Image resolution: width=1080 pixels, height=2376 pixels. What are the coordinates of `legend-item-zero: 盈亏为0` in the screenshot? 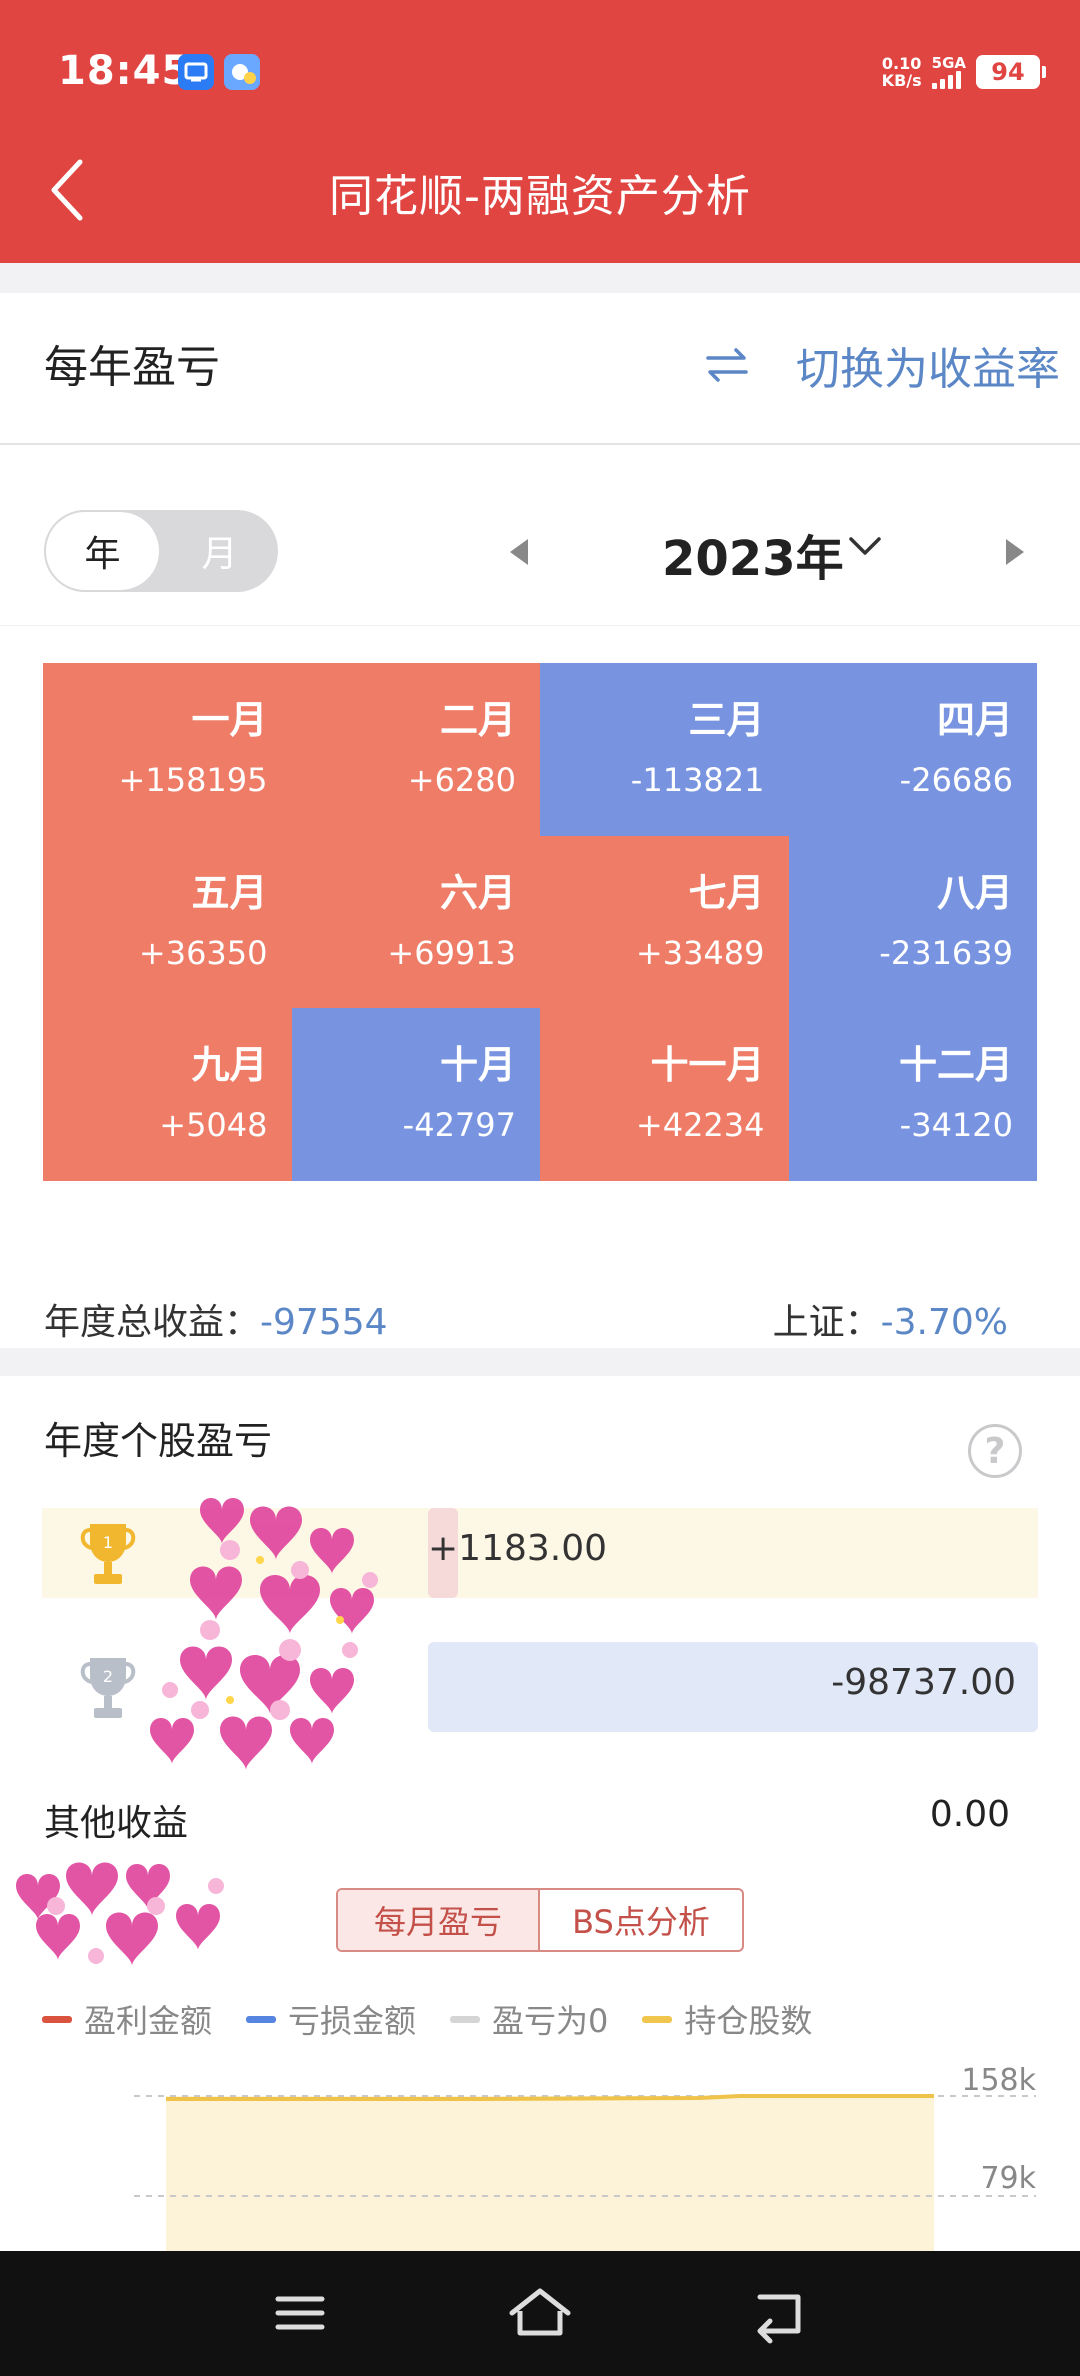 It's located at (529, 2019).